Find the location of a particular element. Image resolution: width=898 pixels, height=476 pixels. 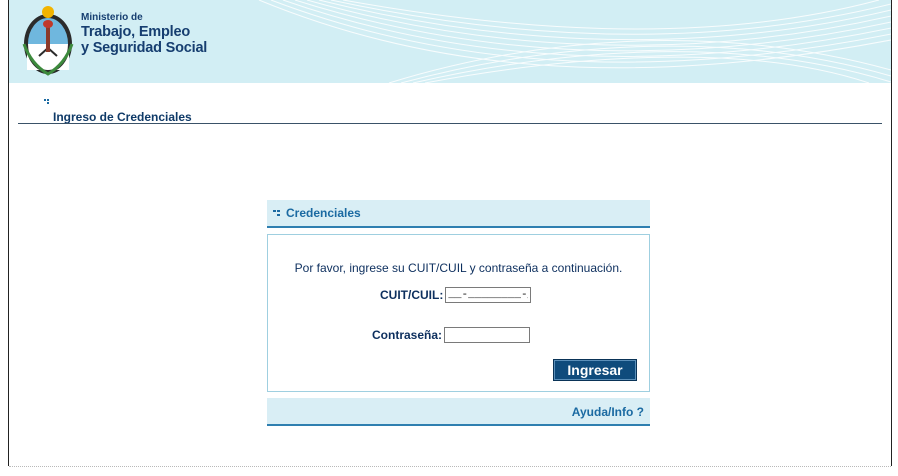

credentials-panel-title: Credenciales is located at coordinates (323, 213).